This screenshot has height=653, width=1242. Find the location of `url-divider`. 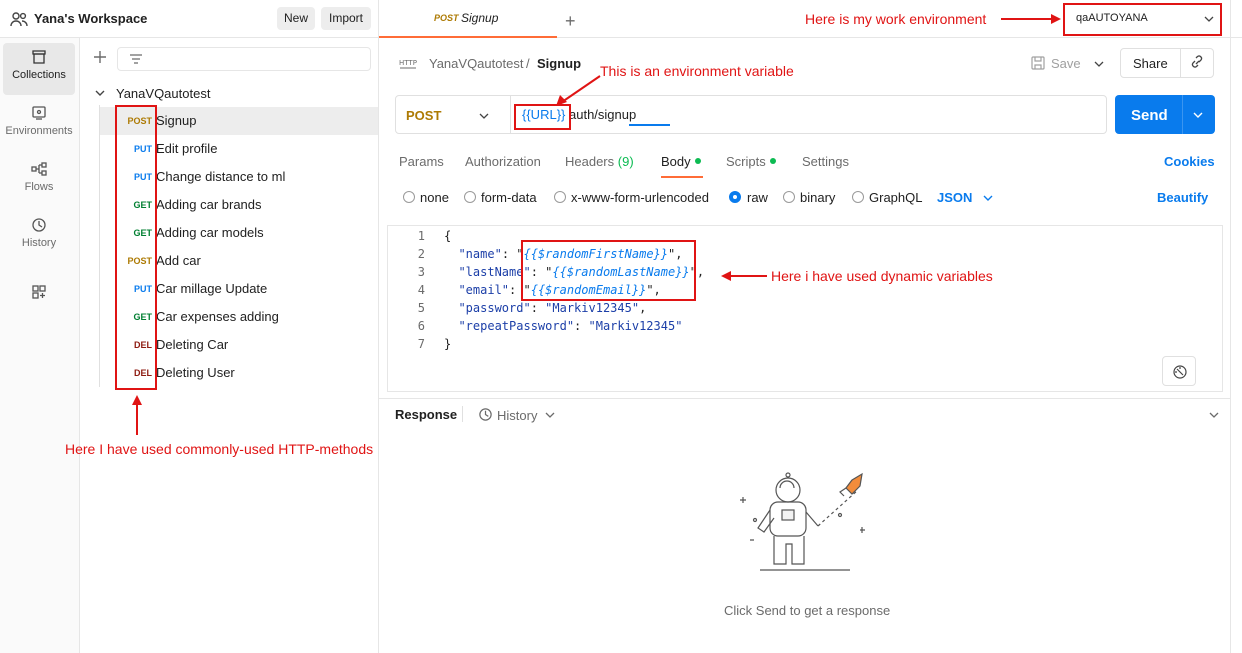

url-divider is located at coordinates (510, 114).